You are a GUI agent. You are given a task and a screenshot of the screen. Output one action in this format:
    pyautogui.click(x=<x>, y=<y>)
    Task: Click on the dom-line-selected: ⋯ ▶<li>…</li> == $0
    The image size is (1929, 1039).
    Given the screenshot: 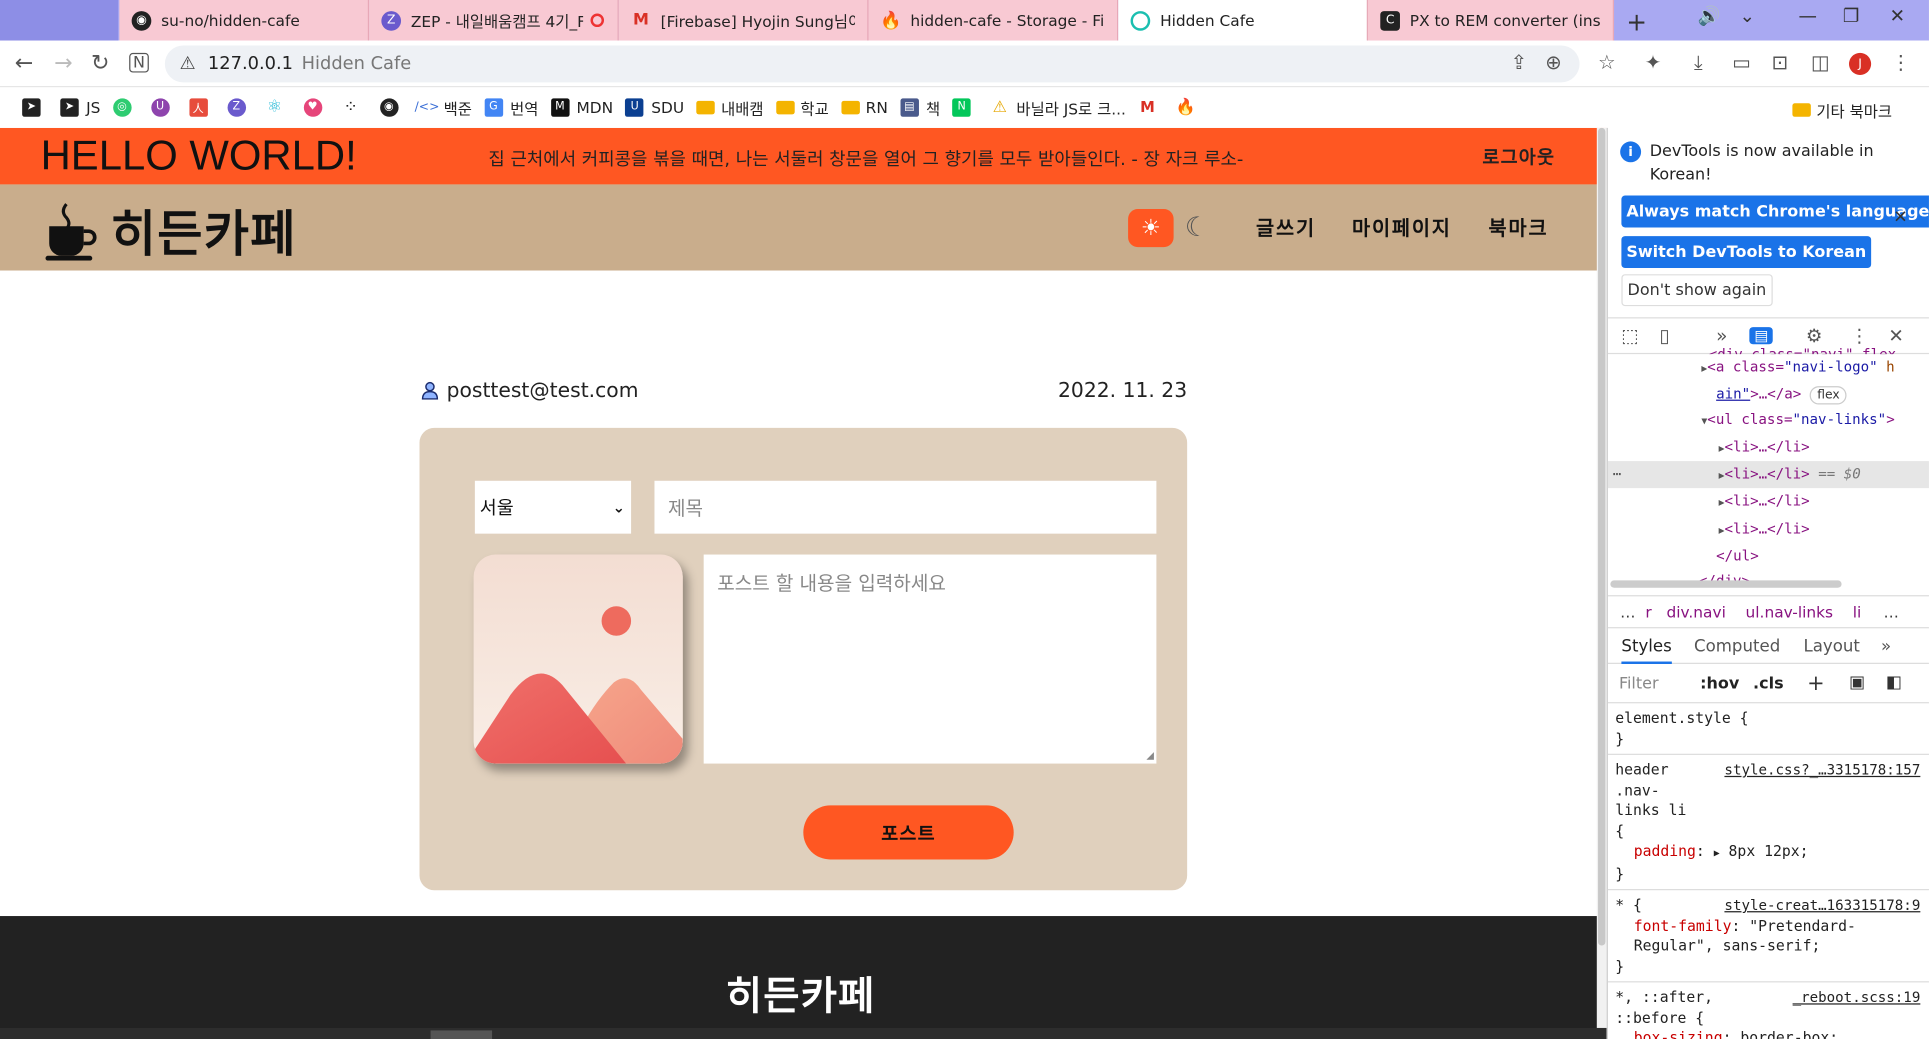 What is the action you would take?
    pyautogui.click(x=1768, y=475)
    